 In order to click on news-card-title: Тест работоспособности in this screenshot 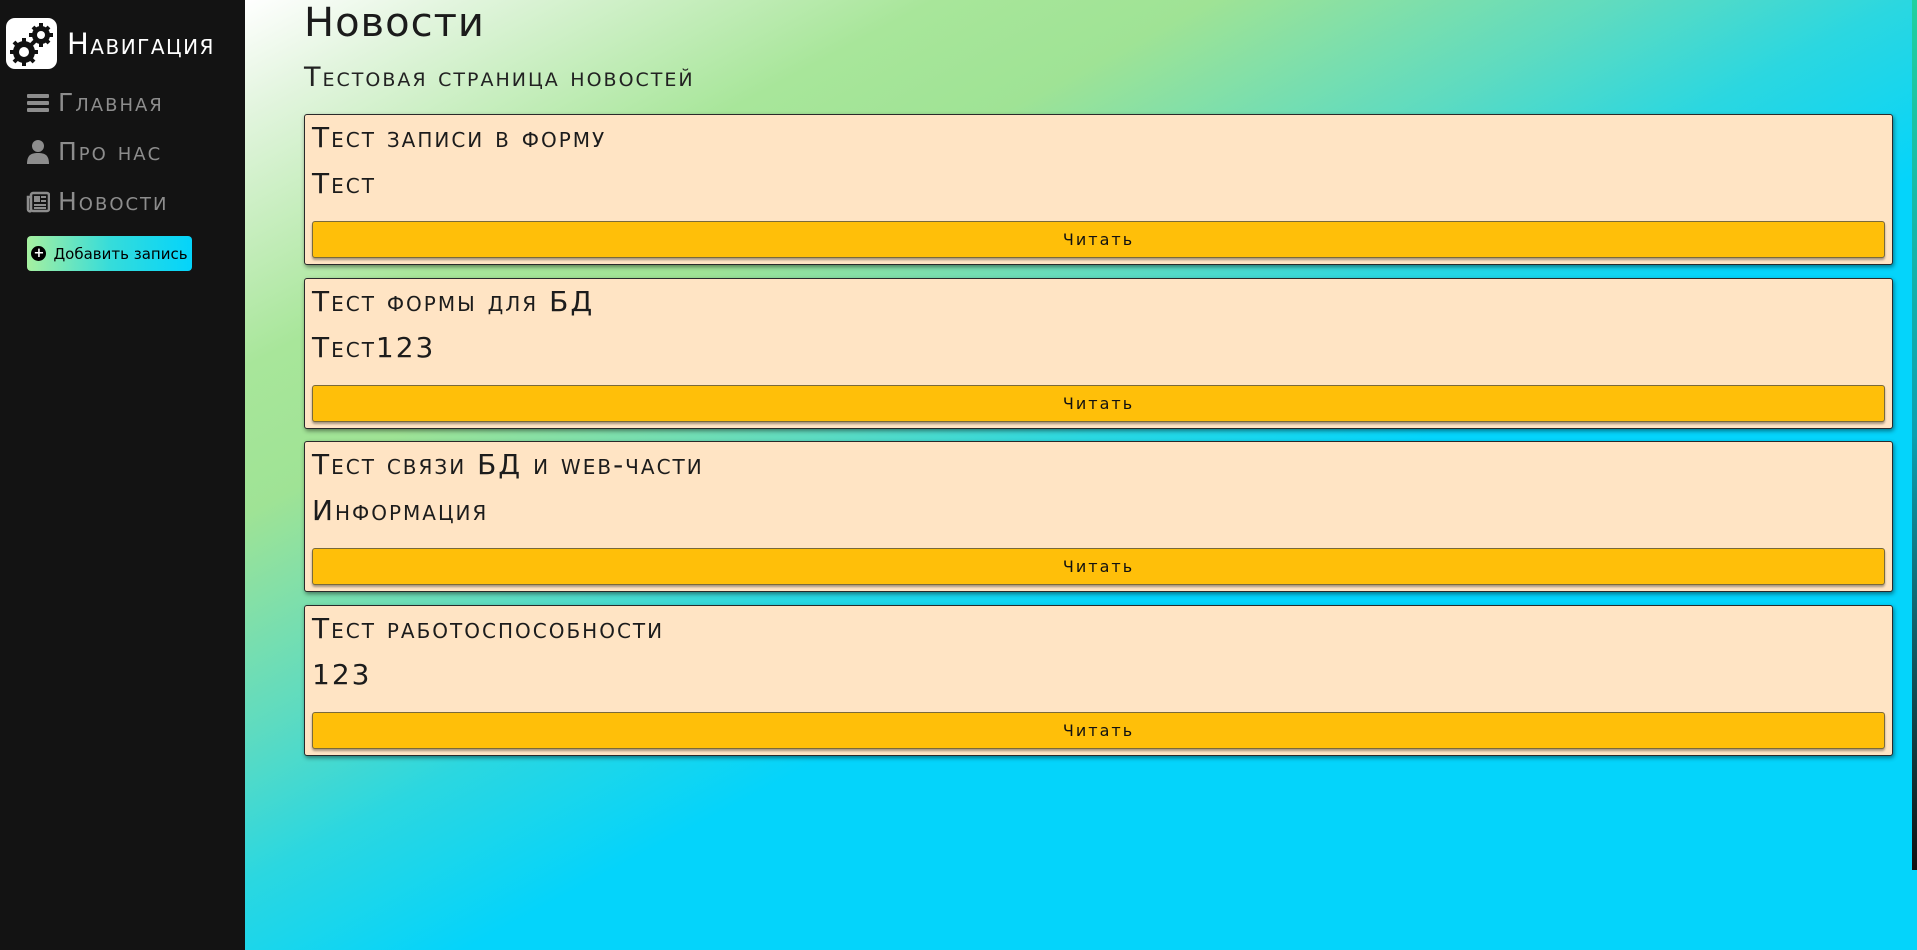, I will do `click(488, 628)`.